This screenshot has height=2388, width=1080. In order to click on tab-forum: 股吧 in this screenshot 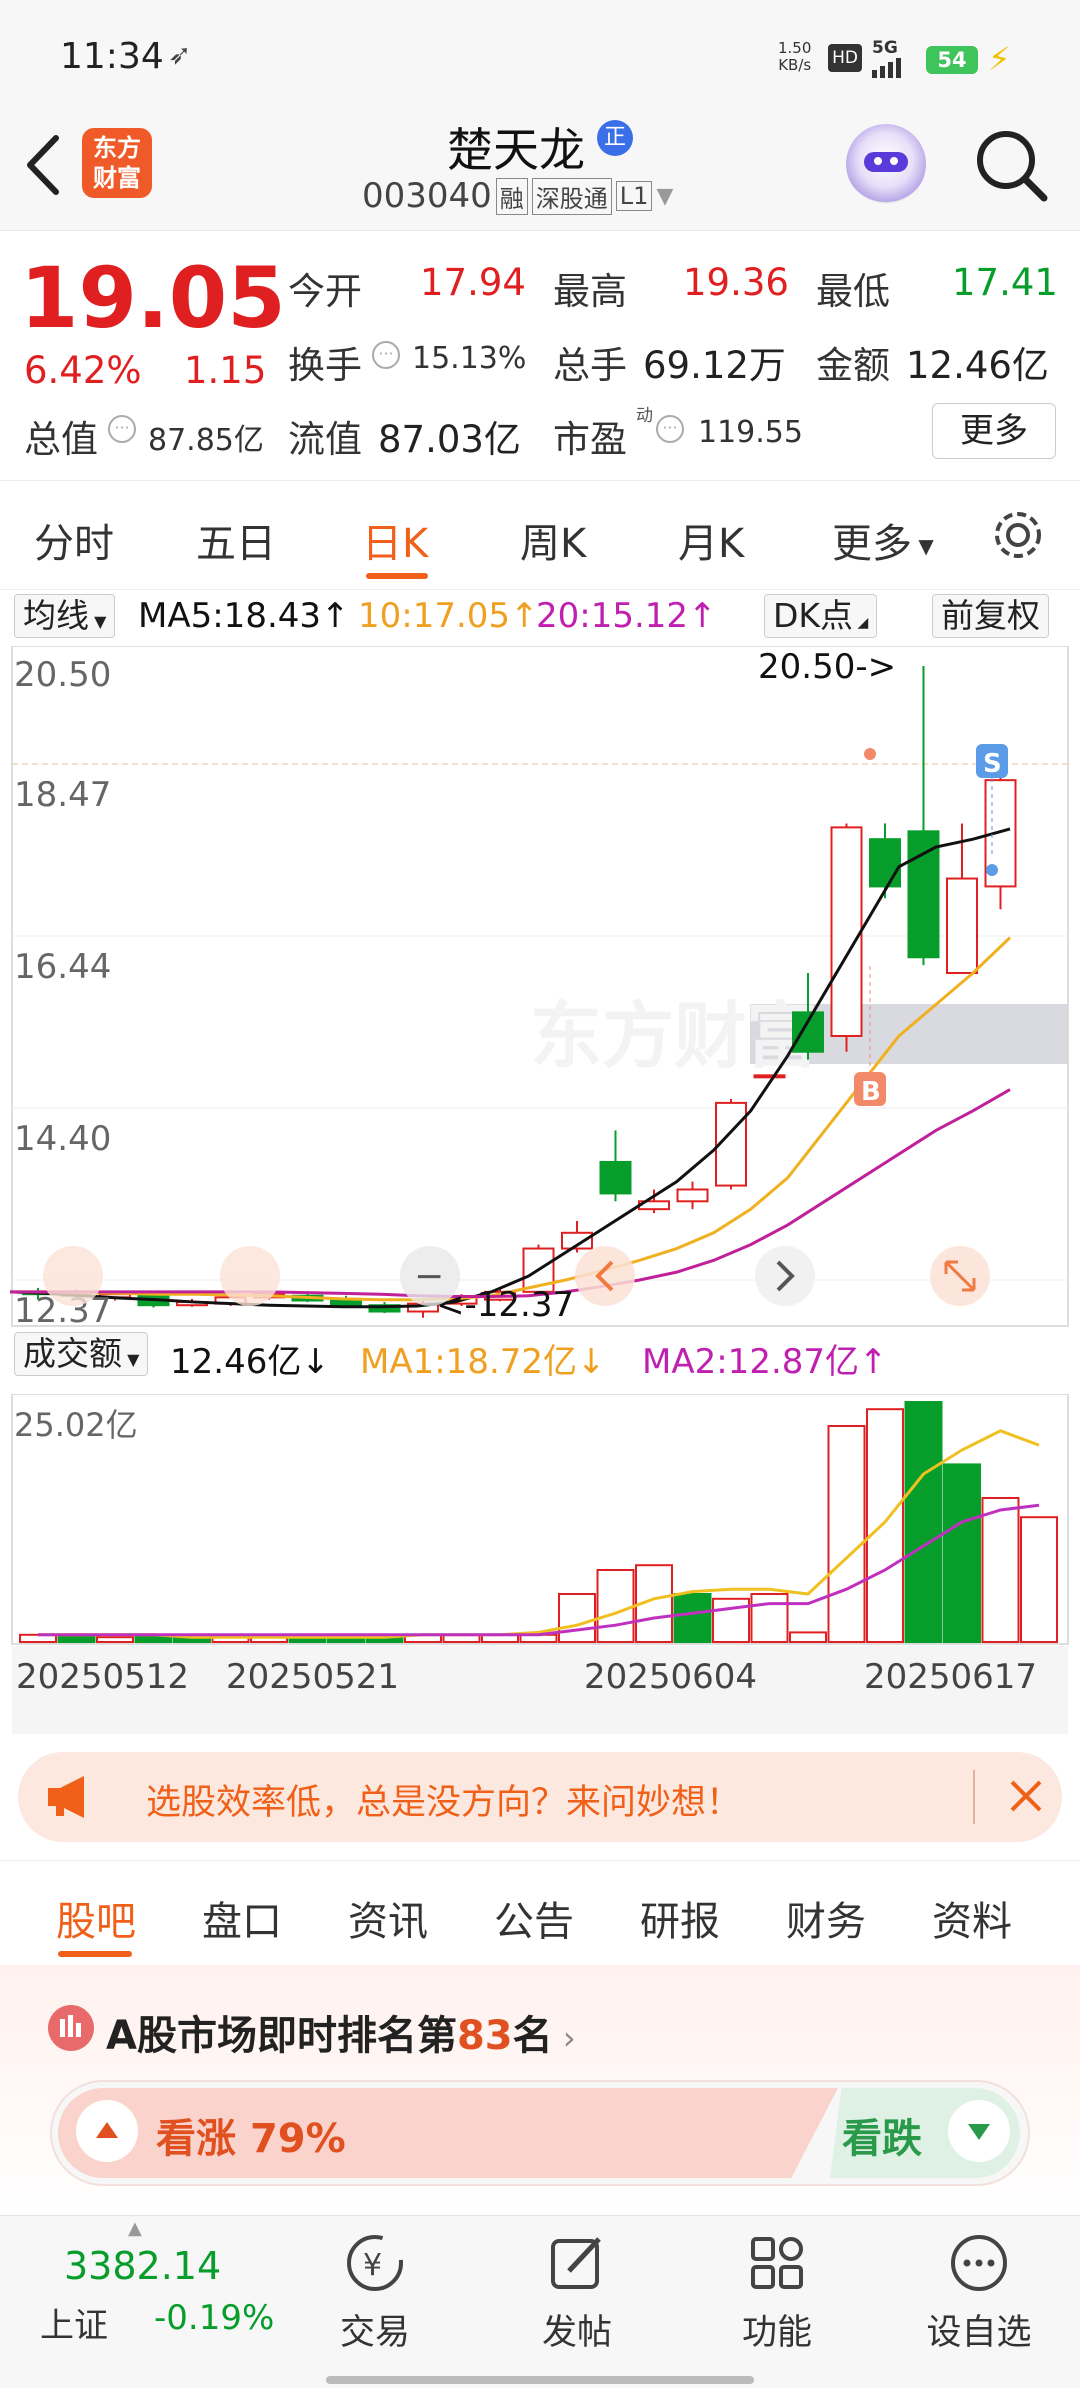, I will do `click(96, 1918)`.